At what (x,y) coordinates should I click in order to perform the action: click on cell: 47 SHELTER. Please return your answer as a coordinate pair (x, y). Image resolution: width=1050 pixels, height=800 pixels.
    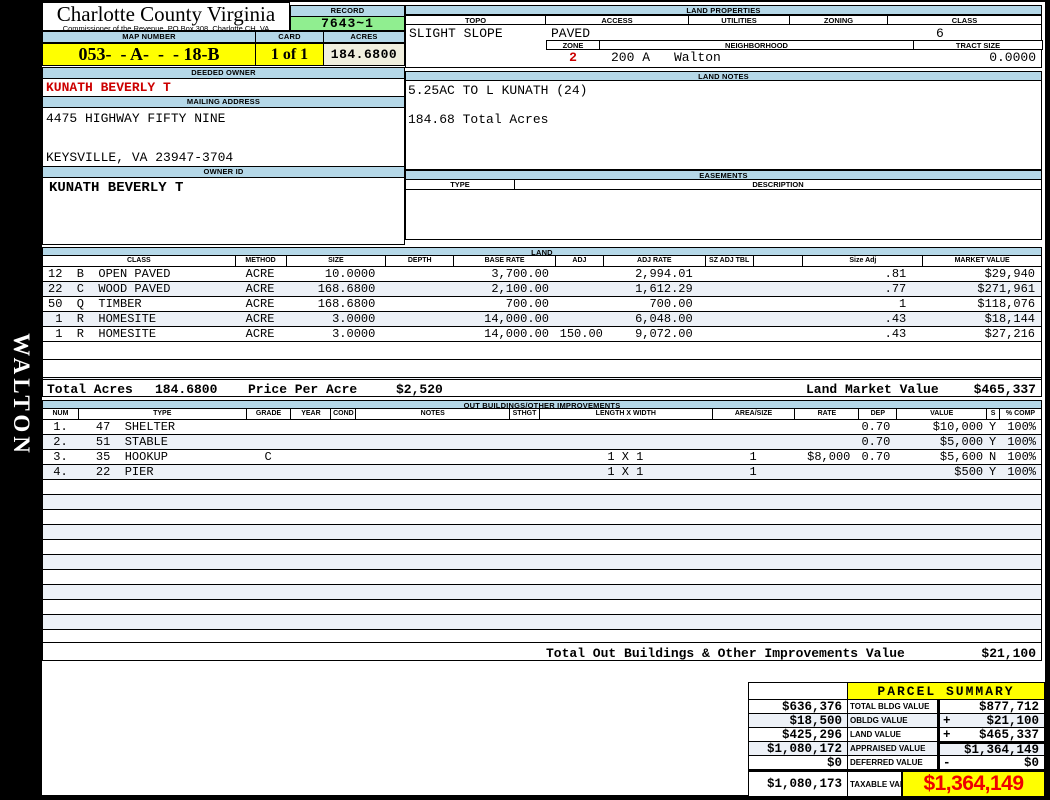
    Looking at the image, I should click on (135, 427).